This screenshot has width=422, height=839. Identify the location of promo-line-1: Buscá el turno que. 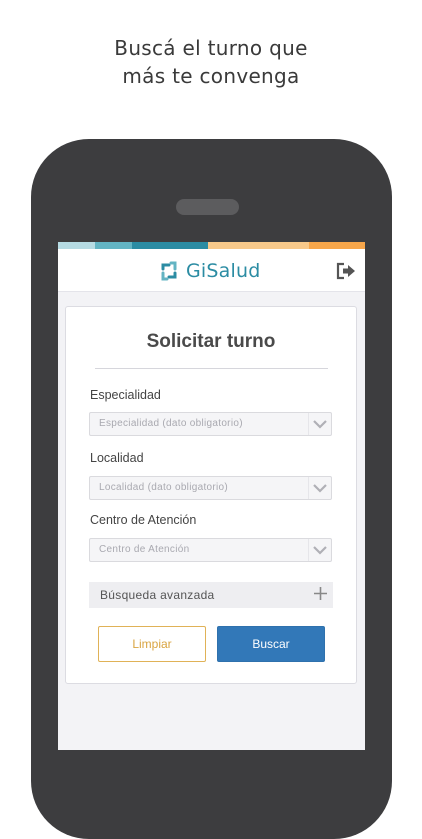
(211, 48).